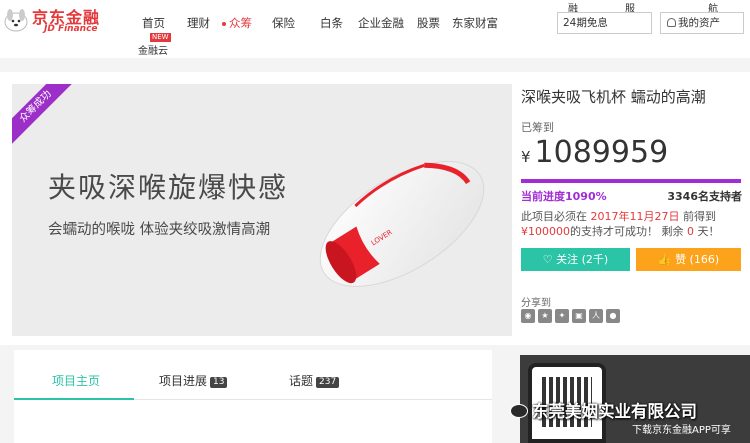  What do you see at coordinates (635, 216) in the screenshot?
I see `note-date: 2017年11月27日` at bounding box center [635, 216].